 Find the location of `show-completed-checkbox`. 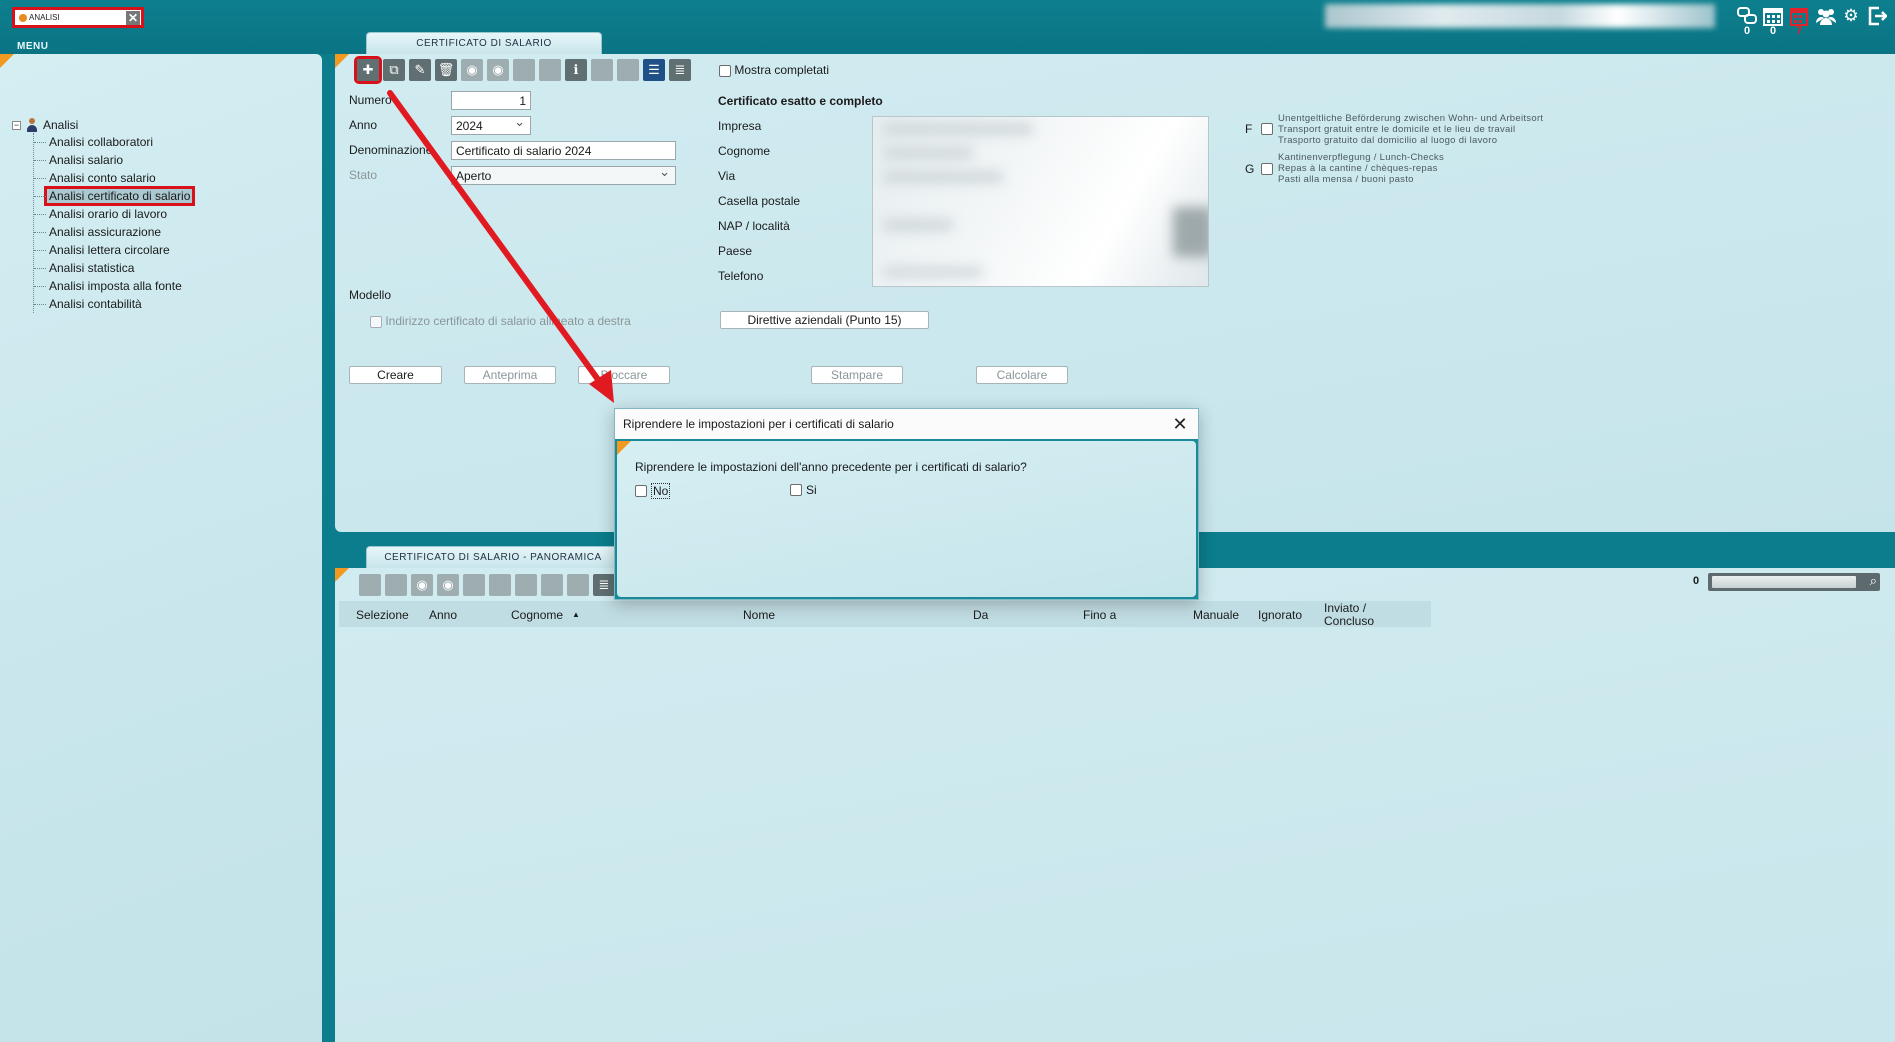

show-completed-checkbox is located at coordinates (725, 70).